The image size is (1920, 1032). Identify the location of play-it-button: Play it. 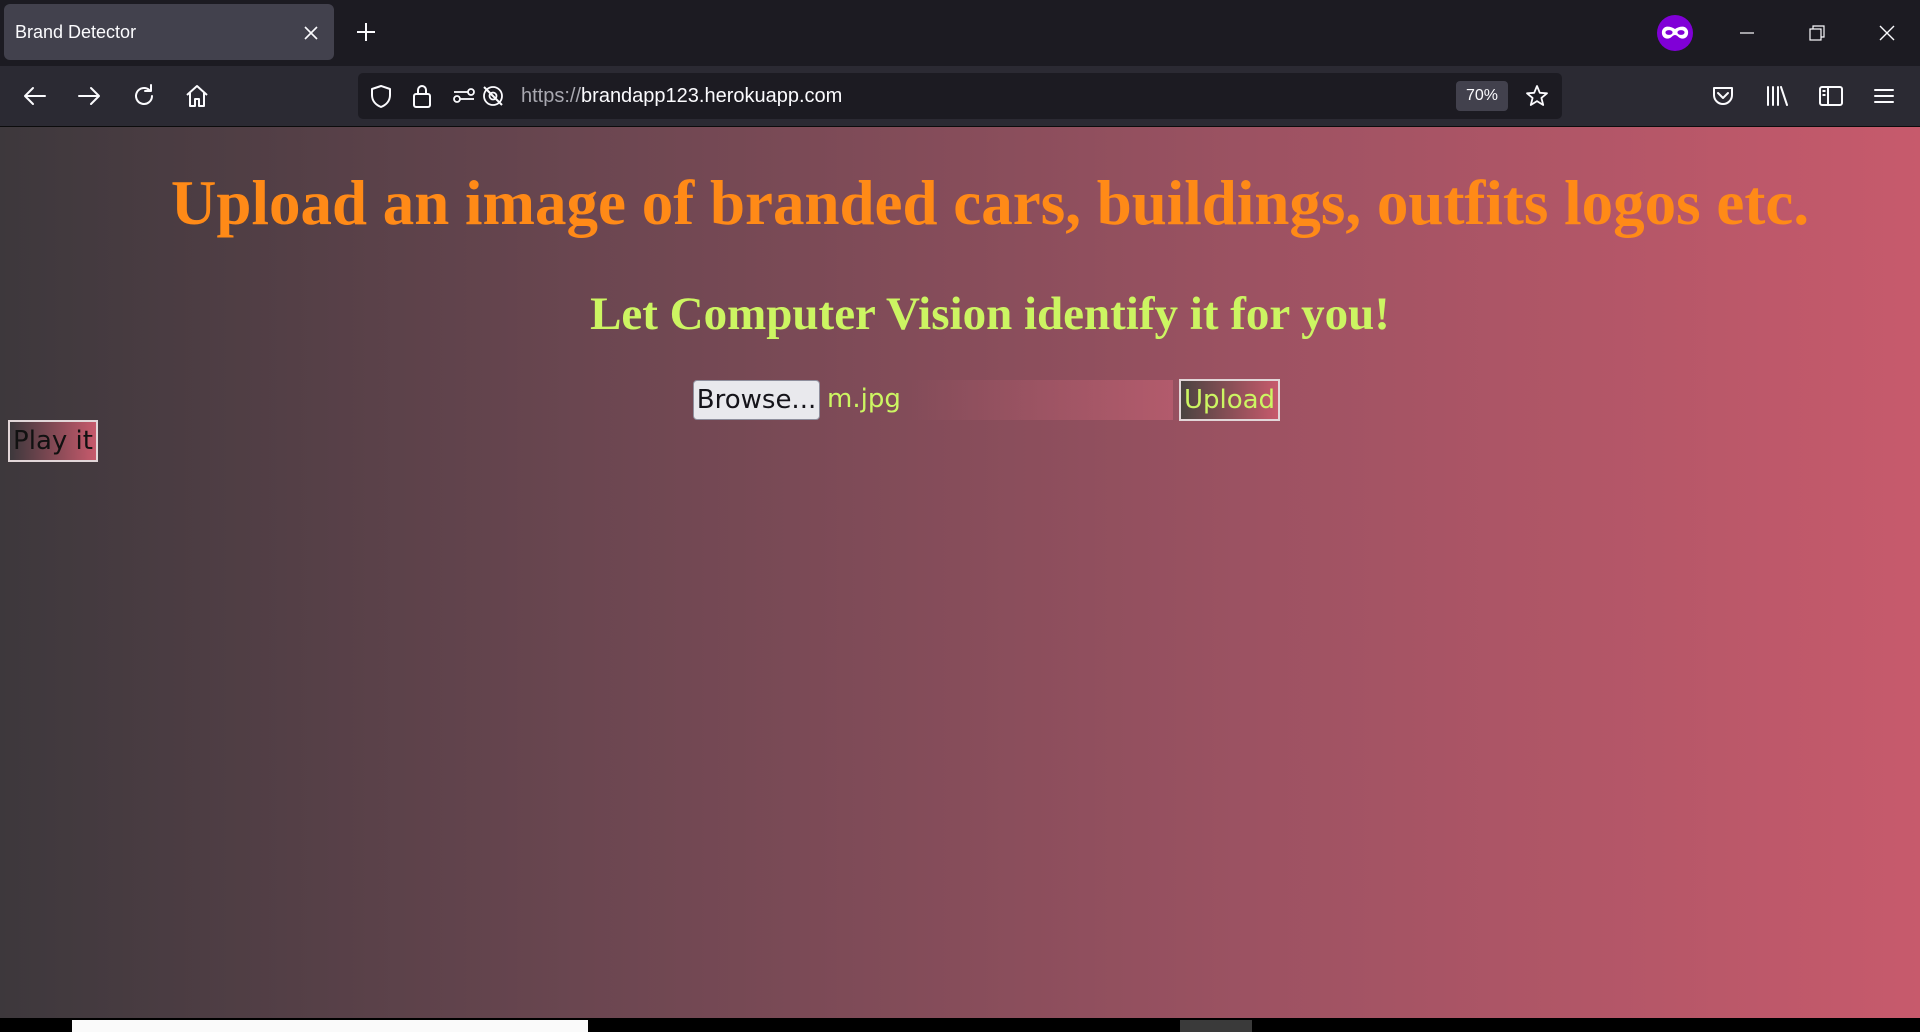
(53, 441).